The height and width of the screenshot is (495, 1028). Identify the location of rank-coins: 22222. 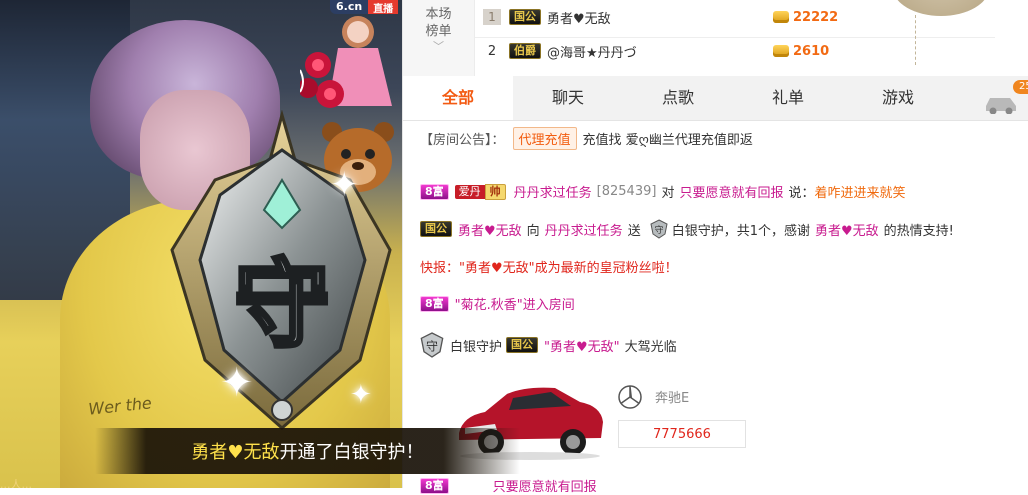
(816, 17).